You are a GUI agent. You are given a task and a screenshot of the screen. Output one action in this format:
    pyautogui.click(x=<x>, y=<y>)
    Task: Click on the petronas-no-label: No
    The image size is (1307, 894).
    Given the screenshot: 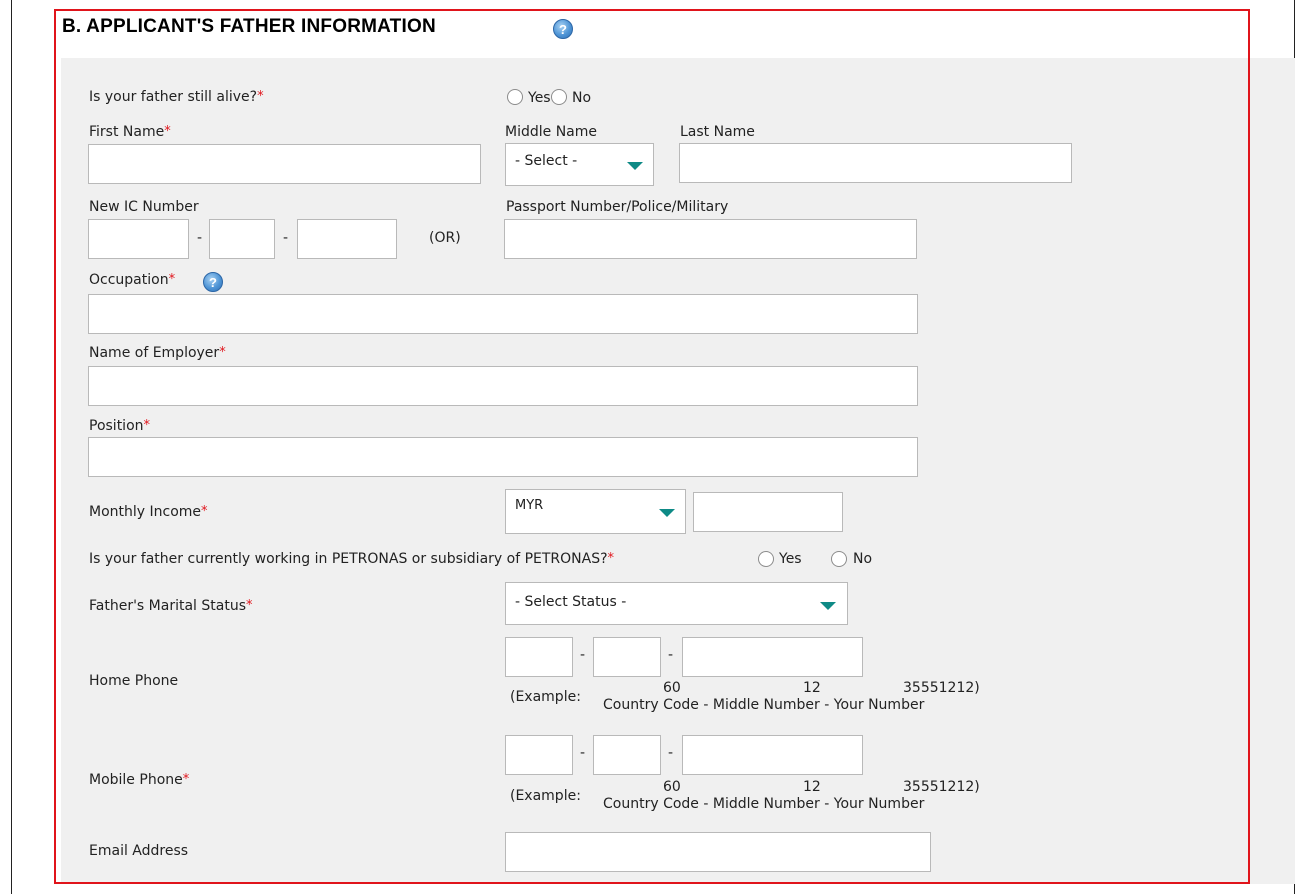 What is the action you would take?
    pyautogui.click(x=863, y=559)
    